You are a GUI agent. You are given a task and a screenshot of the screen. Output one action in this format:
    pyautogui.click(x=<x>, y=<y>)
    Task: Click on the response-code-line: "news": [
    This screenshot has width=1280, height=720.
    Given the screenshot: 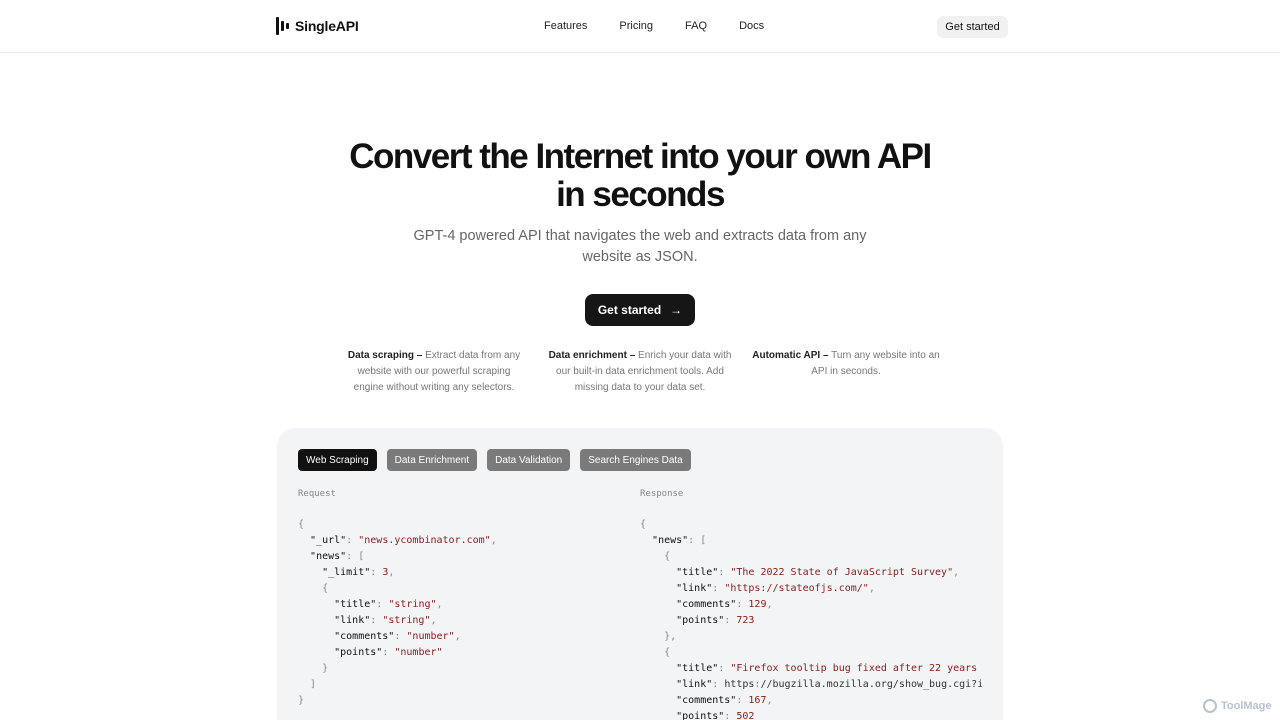 What is the action you would take?
    pyautogui.click(x=679, y=540)
    